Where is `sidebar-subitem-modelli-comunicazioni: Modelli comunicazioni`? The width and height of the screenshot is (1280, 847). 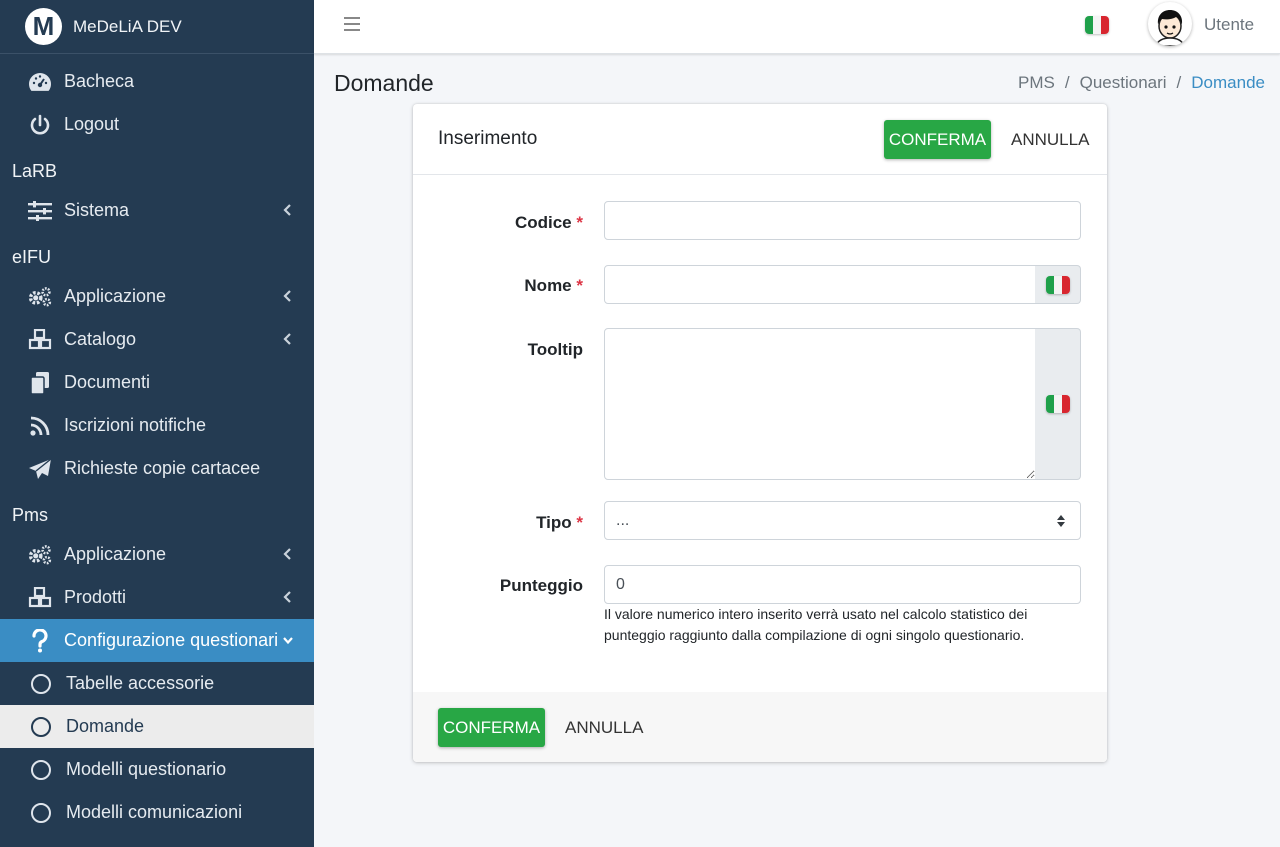 sidebar-subitem-modelli-comunicazioni: Modelli comunicazioni is located at coordinates (157, 812).